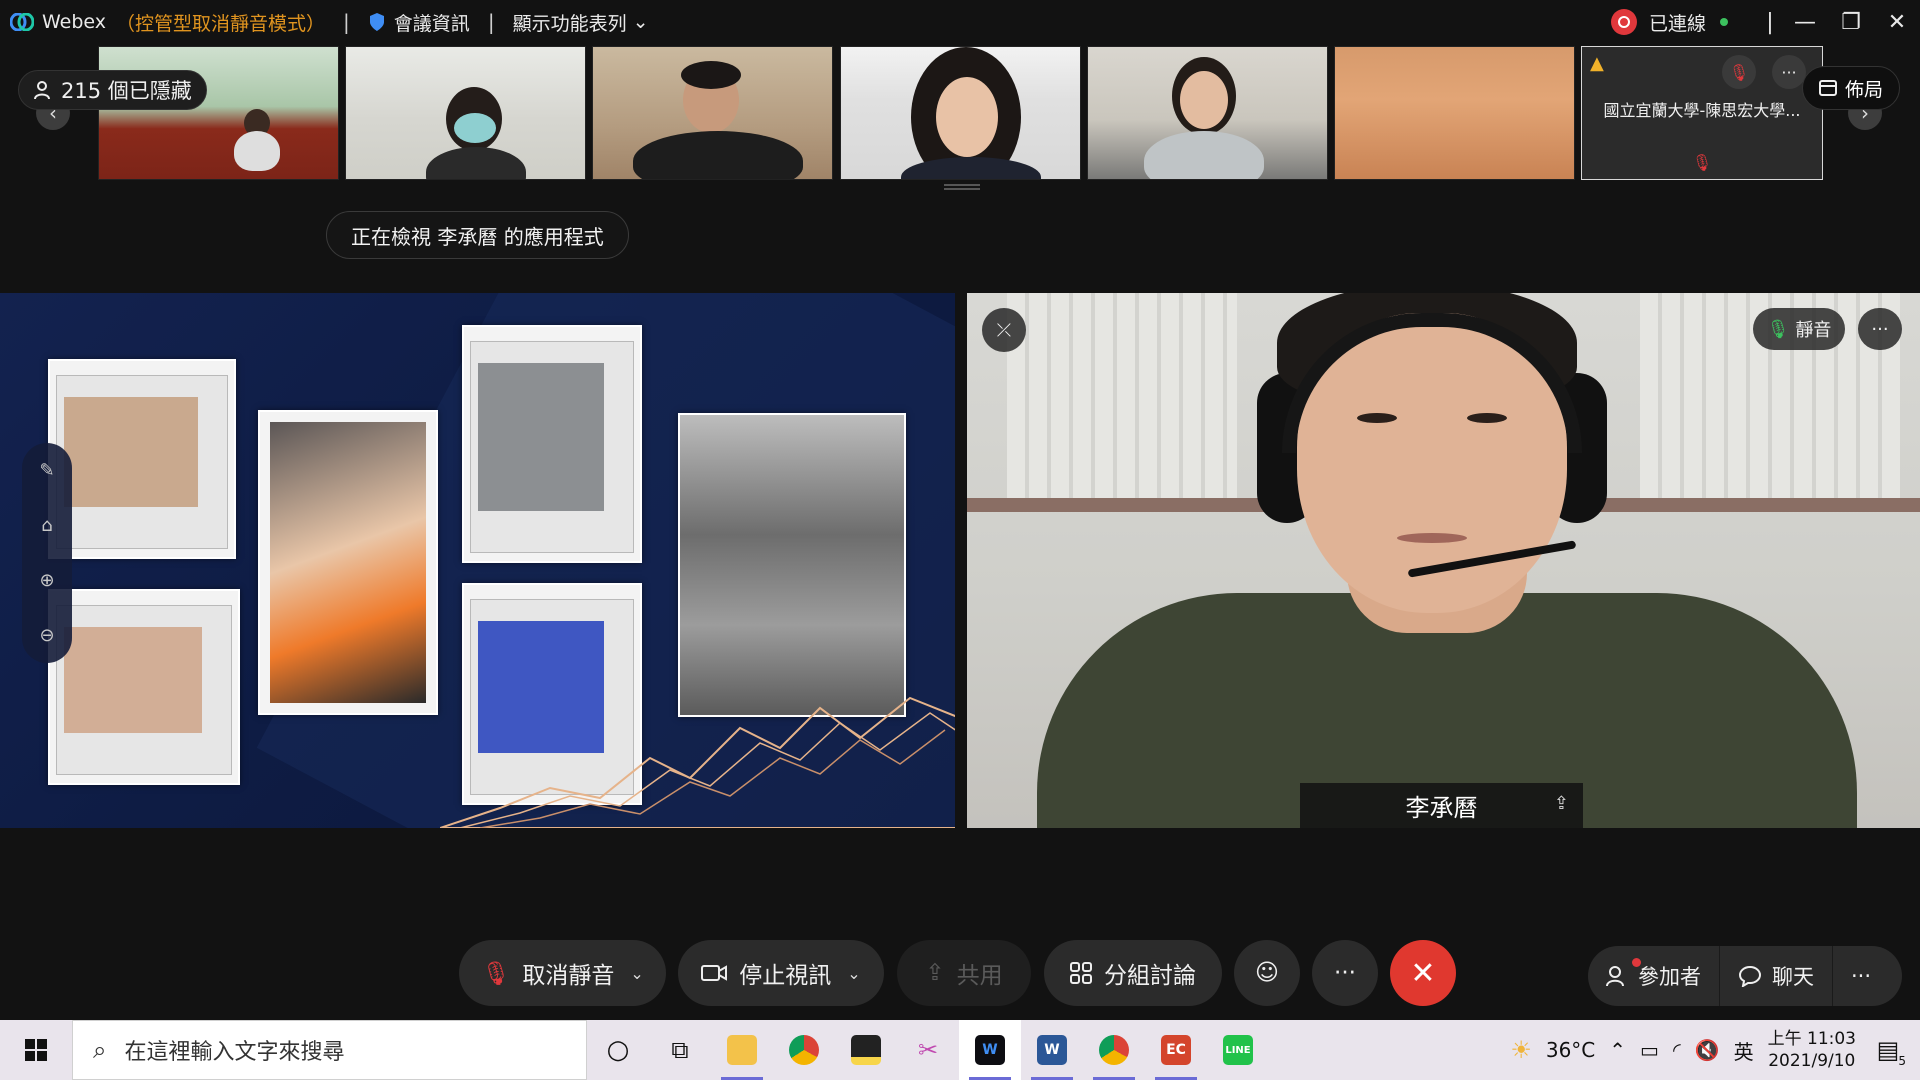  Describe the element at coordinates (1799, 329) in the screenshot. I see `mute-participant-button: 🎙 靜音` at that location.